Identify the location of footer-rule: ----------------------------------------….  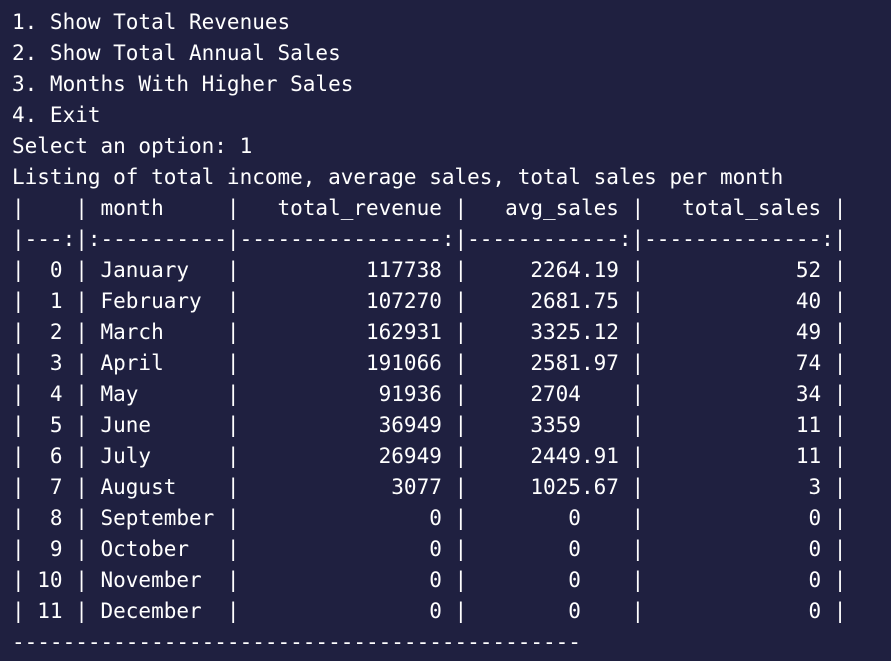
(296, 642).